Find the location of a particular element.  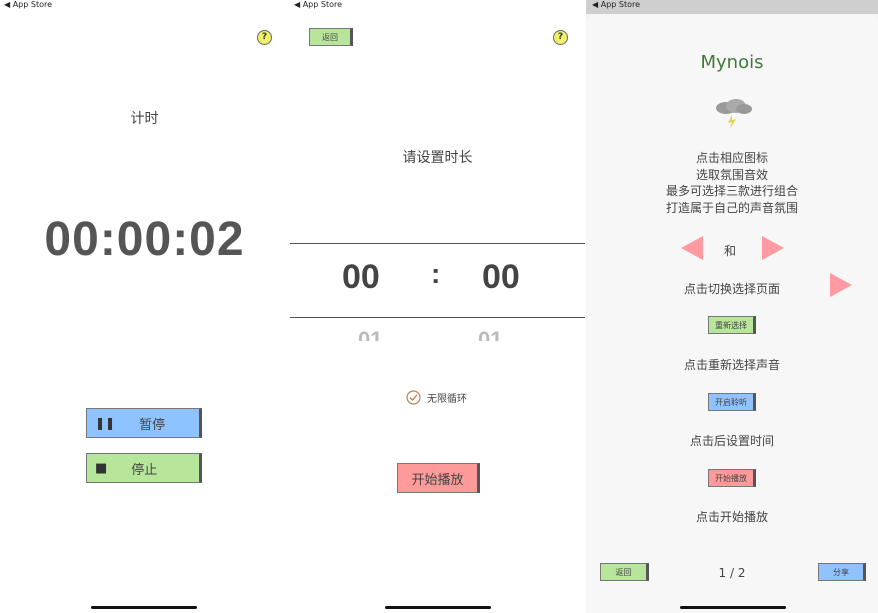

loop-option: 无限循环 is located at coordinates (436, 397).